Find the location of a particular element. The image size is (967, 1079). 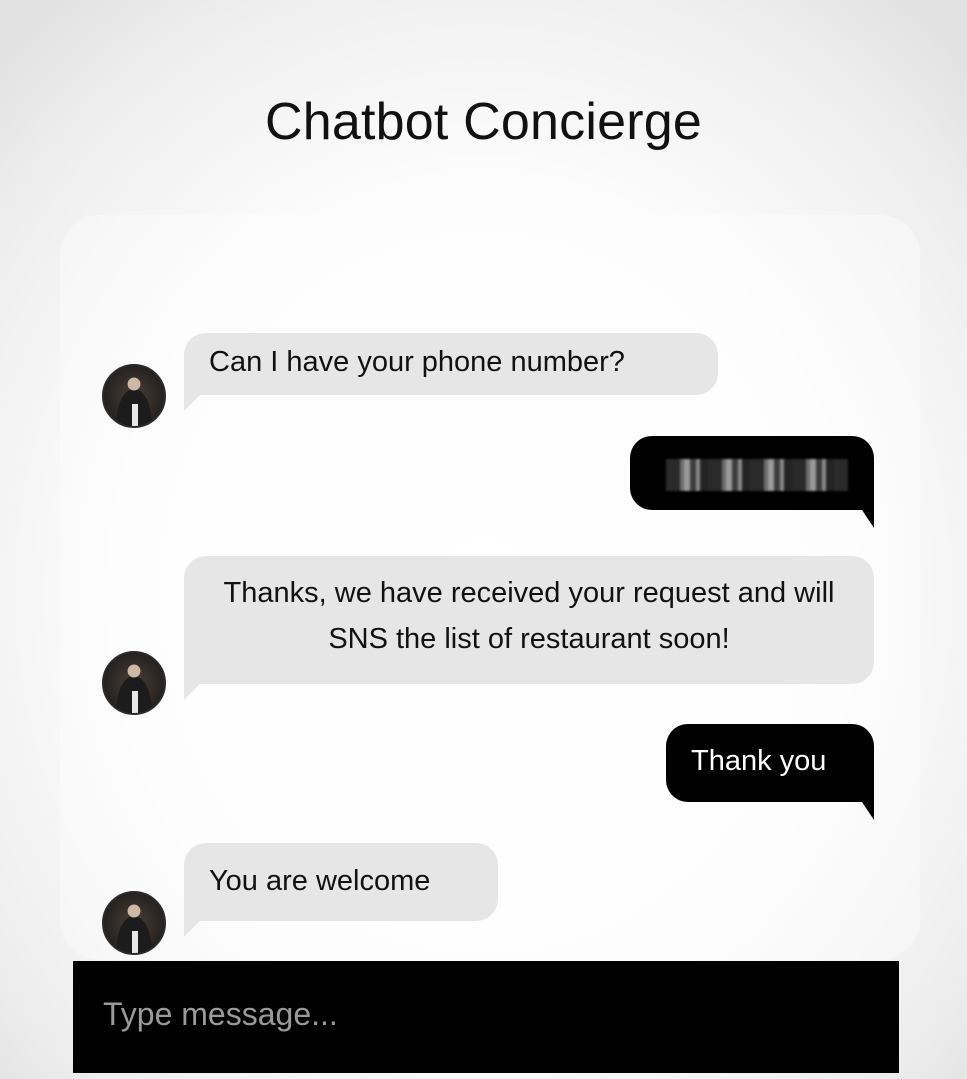

bot-message: You are welcome is located at coordinates (341, 890).